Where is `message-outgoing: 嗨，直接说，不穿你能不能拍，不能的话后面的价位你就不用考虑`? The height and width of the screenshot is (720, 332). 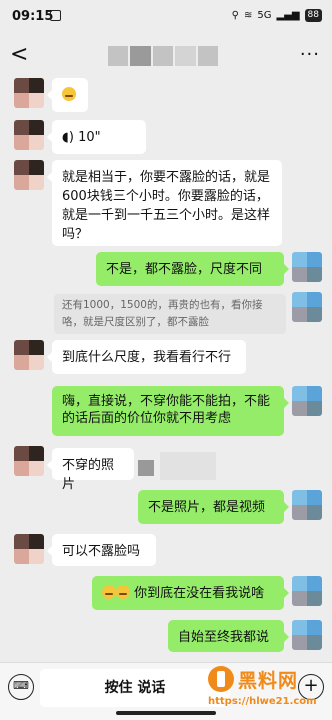 message-outgoing: 嗨，直接说，不穿你能不能拍，不能的话后面的价位你就不用考虑 is located at coordinates (170, 411).